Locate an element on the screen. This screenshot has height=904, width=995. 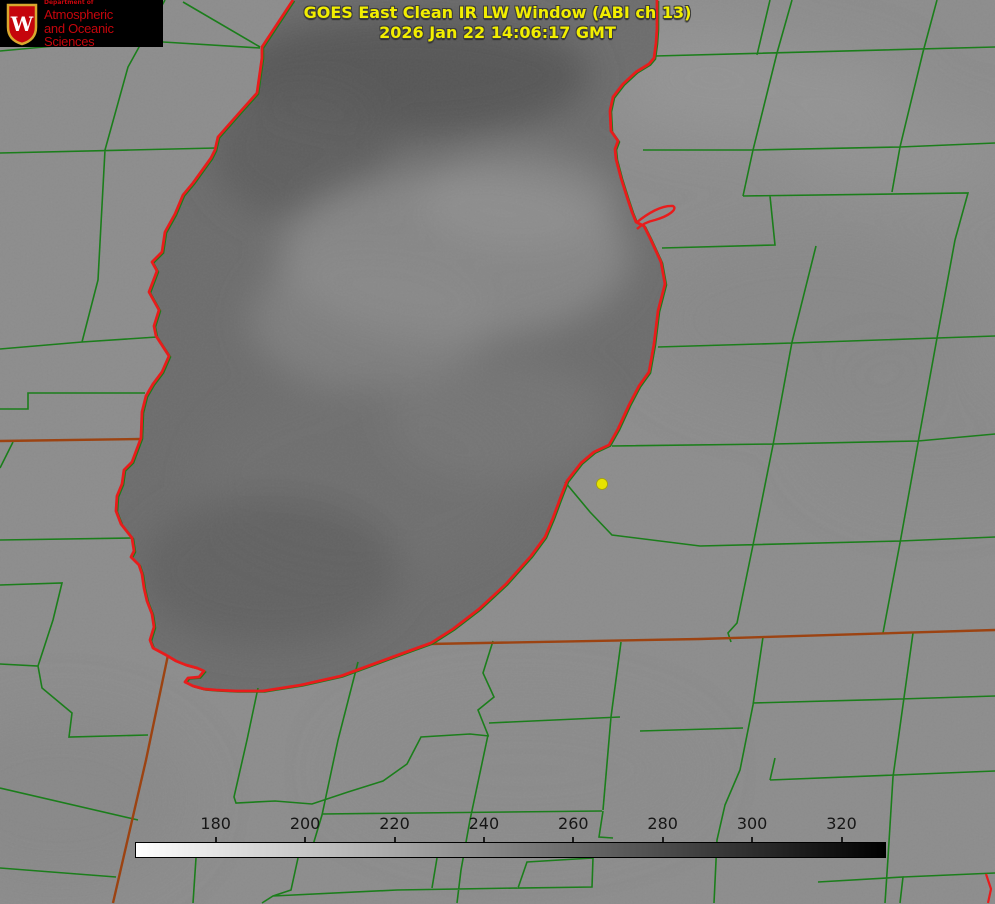
colorbar-tick-label: 260 is located at coordinates (573, 823).